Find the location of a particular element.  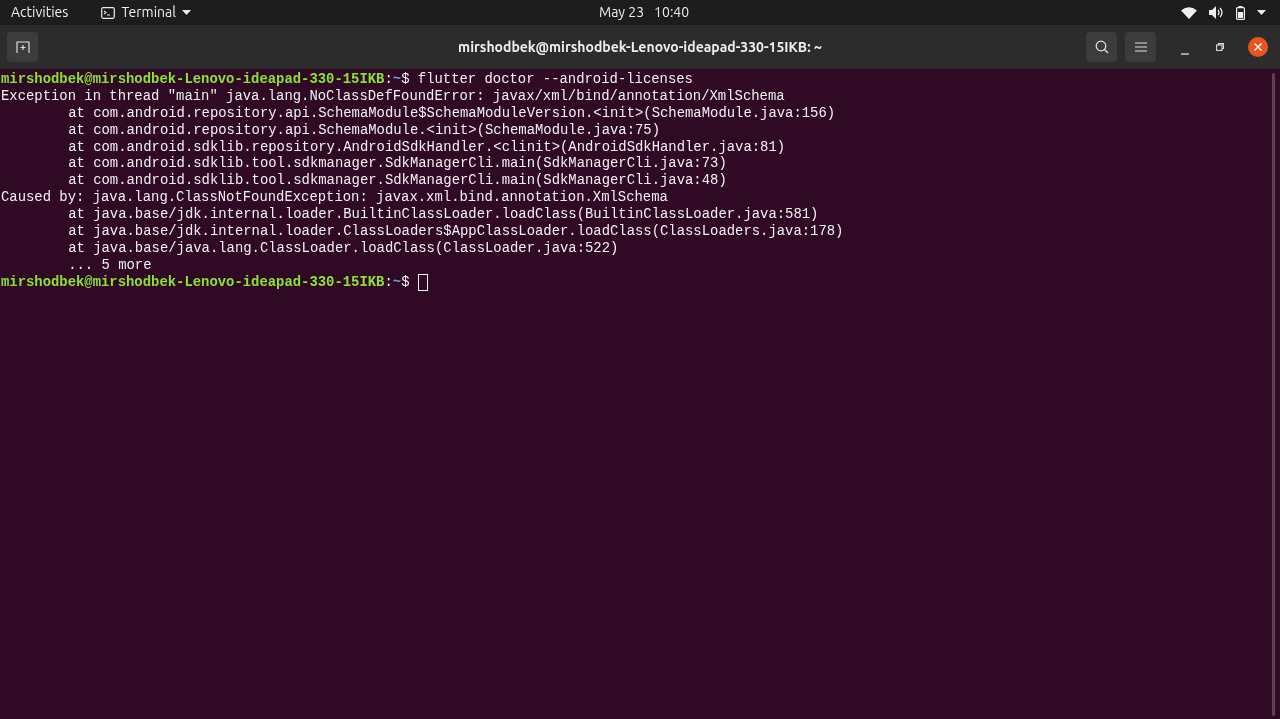

new-tab-button is located at coordinates (22, 47).